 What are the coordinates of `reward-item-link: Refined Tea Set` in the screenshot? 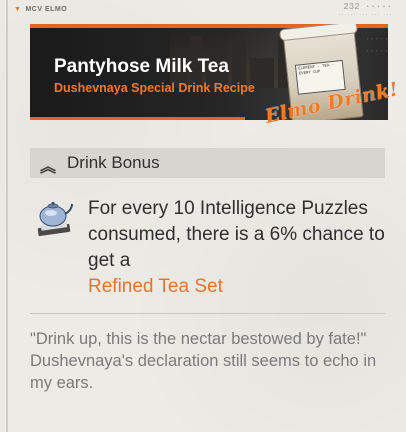 It's located at (238, 287).